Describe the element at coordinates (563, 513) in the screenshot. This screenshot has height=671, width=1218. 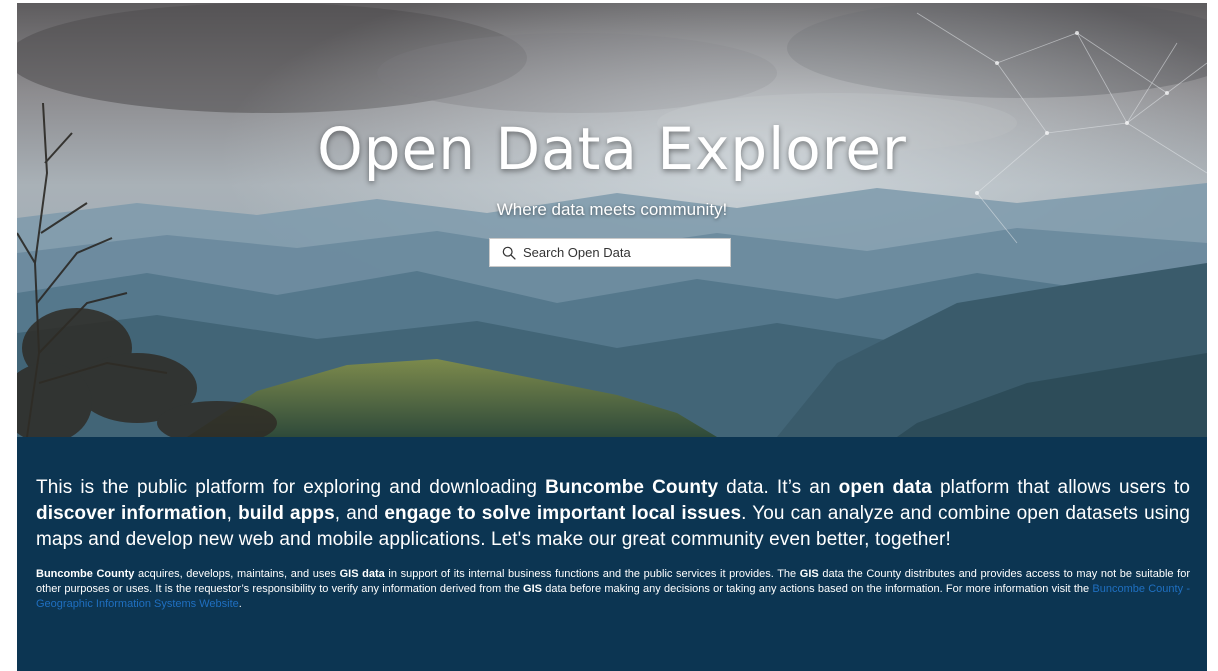
I see `intro-bold-engage: engage to solve important local issues` at that location.